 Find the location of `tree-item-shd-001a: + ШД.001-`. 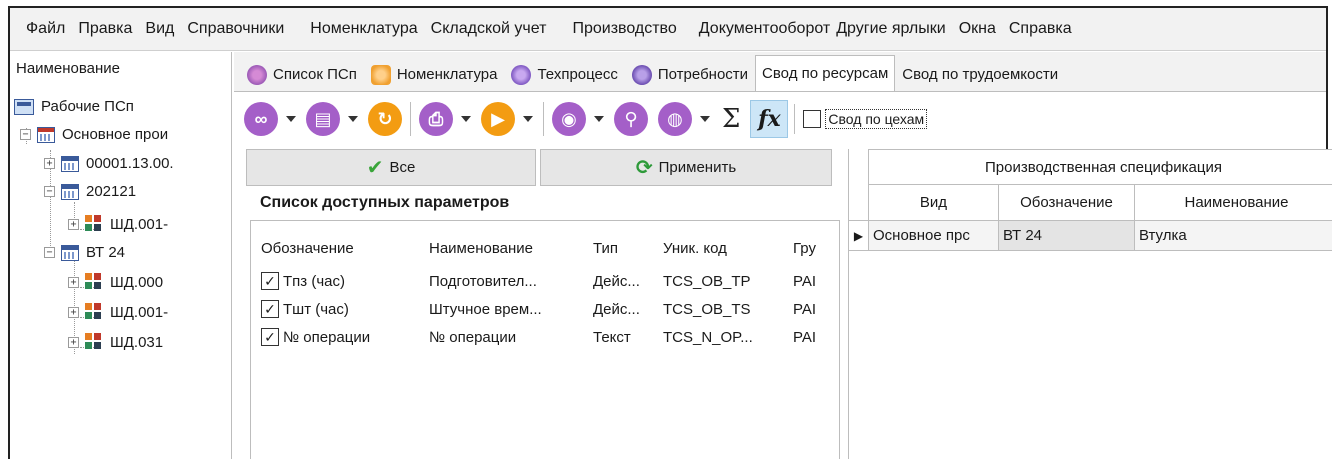

tree-item-shd-001a: + ШД.001- is located at coordinates (118, 224).